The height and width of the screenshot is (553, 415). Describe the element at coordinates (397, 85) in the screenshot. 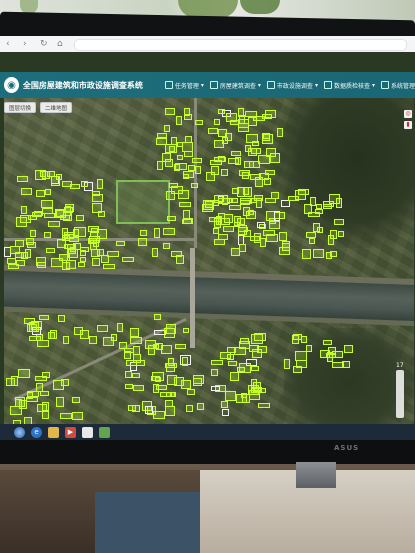

I see `menu-item-system: 系统管理` at that location.